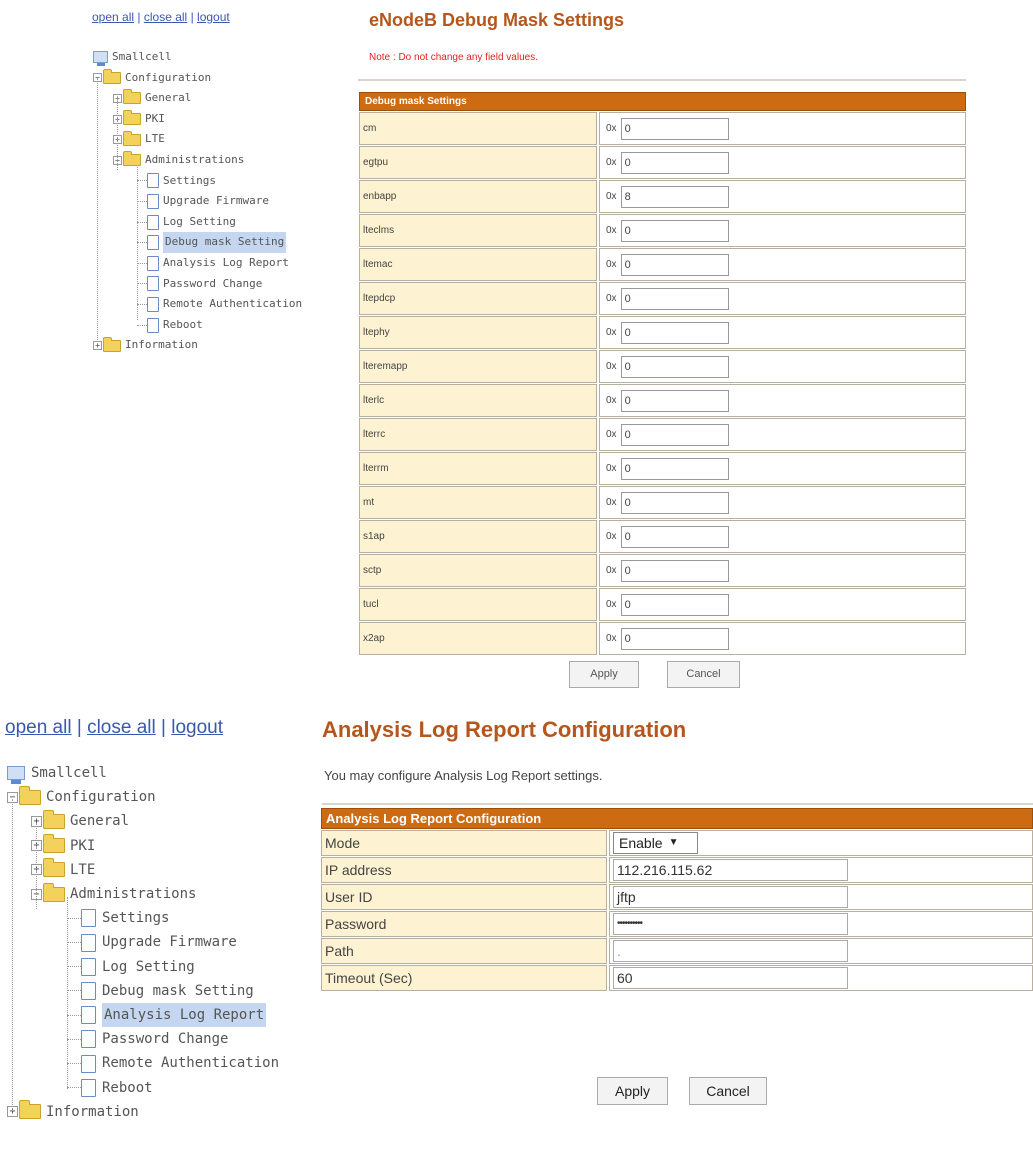 The height and width of the screenshot is (1149, 1033). What do you see at coordinates (730, 924) in the screenshot?
I see `password-input: ••••••••••` at bounding box center [730, 924].